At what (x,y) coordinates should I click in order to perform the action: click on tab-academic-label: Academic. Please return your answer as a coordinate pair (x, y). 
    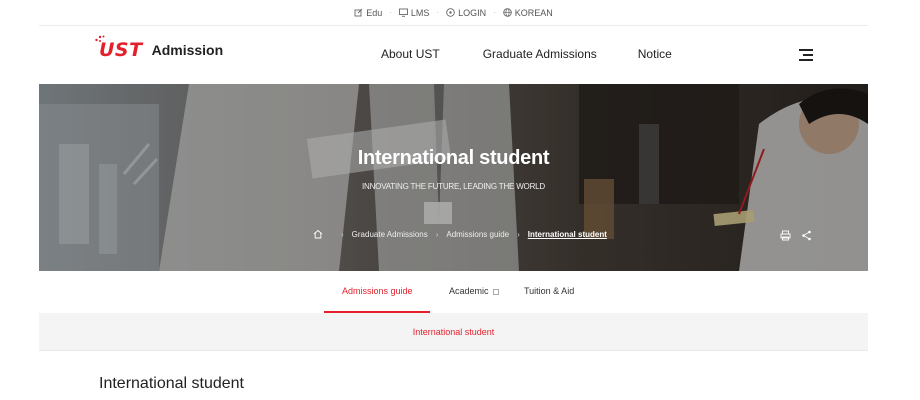
    Looking at the image, I should click on (469, 291).